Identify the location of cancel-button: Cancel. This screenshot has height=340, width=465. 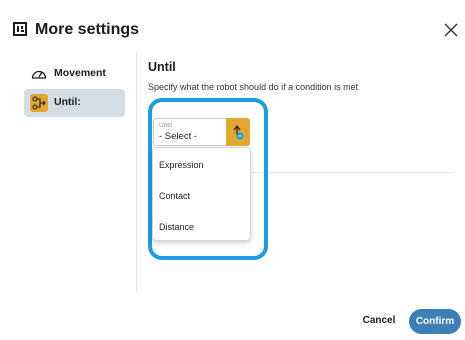
(379, 321).